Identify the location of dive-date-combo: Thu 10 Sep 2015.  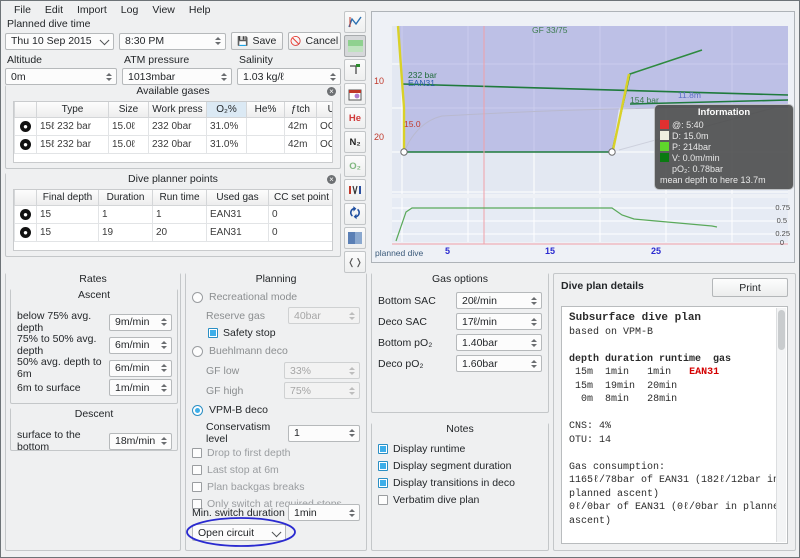
(60, 41).